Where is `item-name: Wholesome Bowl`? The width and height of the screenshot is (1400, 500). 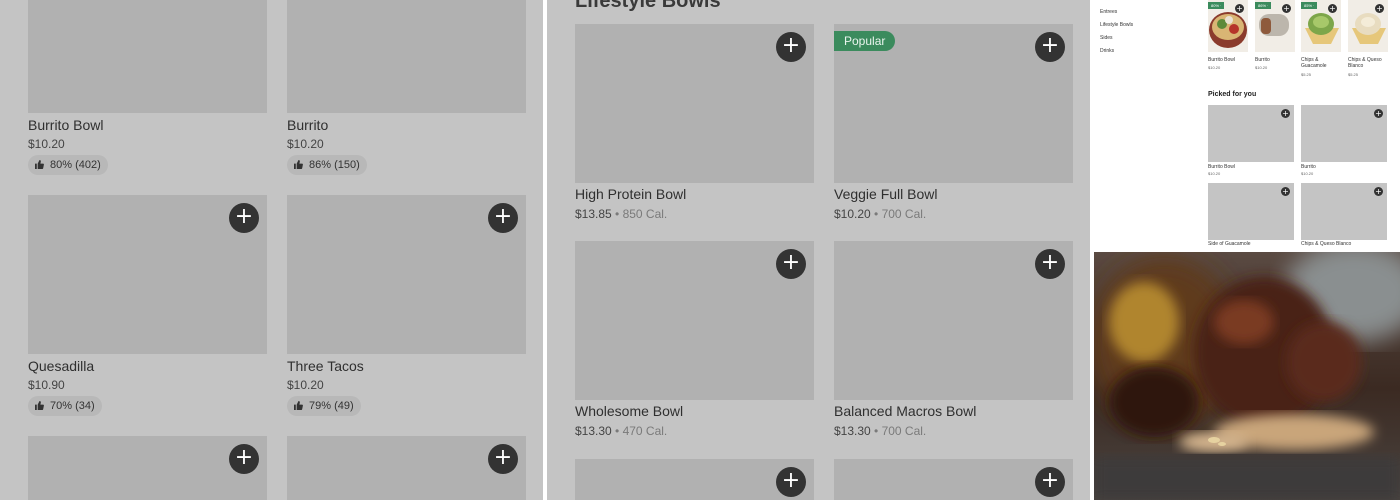
item-name: Wholesome Bowl is located at coordinates (629, 411).